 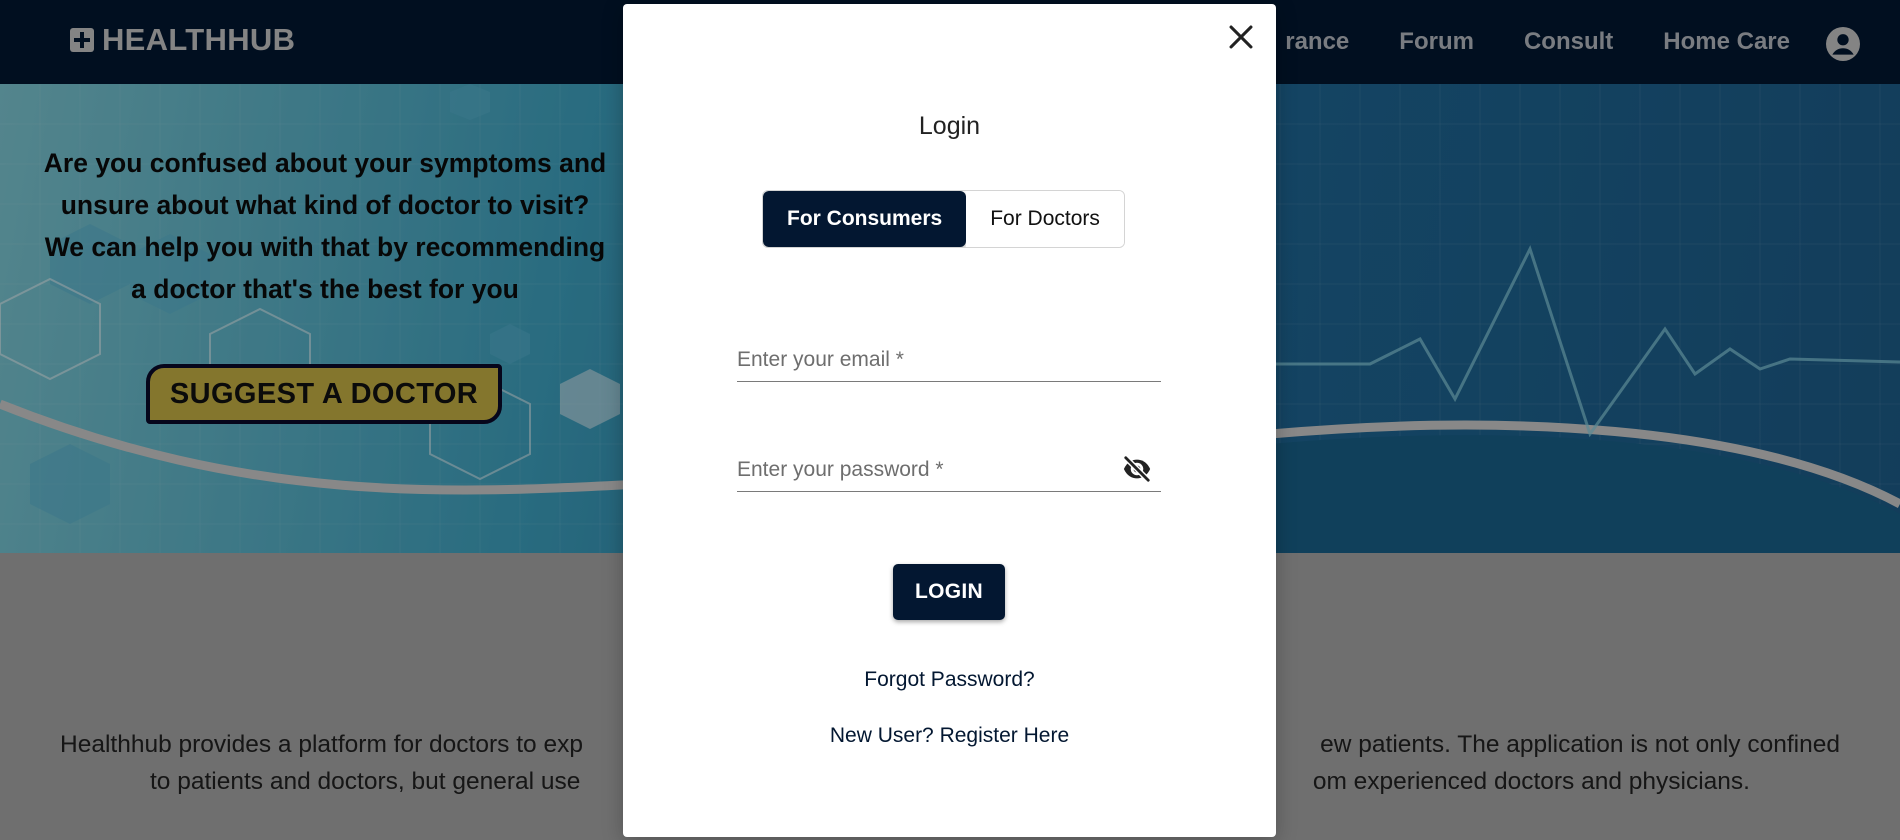 I want to click on email-field, so click(x=949, y=359).